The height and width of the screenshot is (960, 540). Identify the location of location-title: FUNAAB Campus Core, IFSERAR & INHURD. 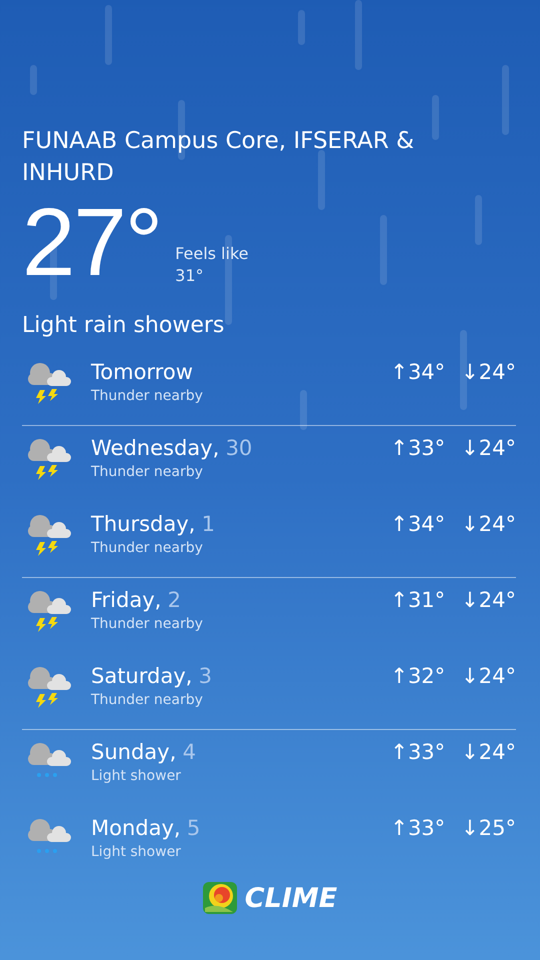
(219, 157).